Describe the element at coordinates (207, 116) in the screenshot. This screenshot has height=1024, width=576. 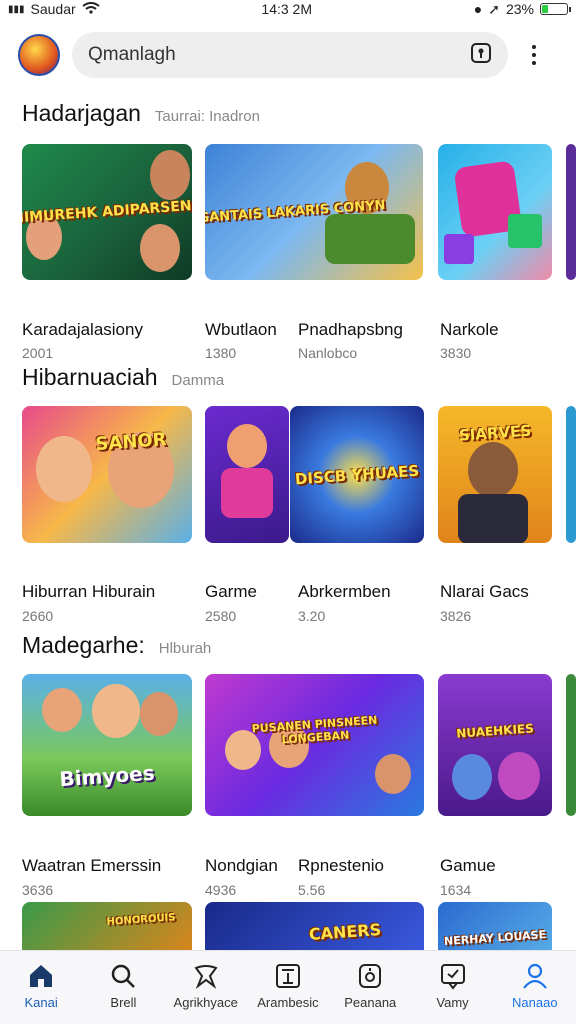
I see `section-subtitle: Taurrai: Inadron` at that location.